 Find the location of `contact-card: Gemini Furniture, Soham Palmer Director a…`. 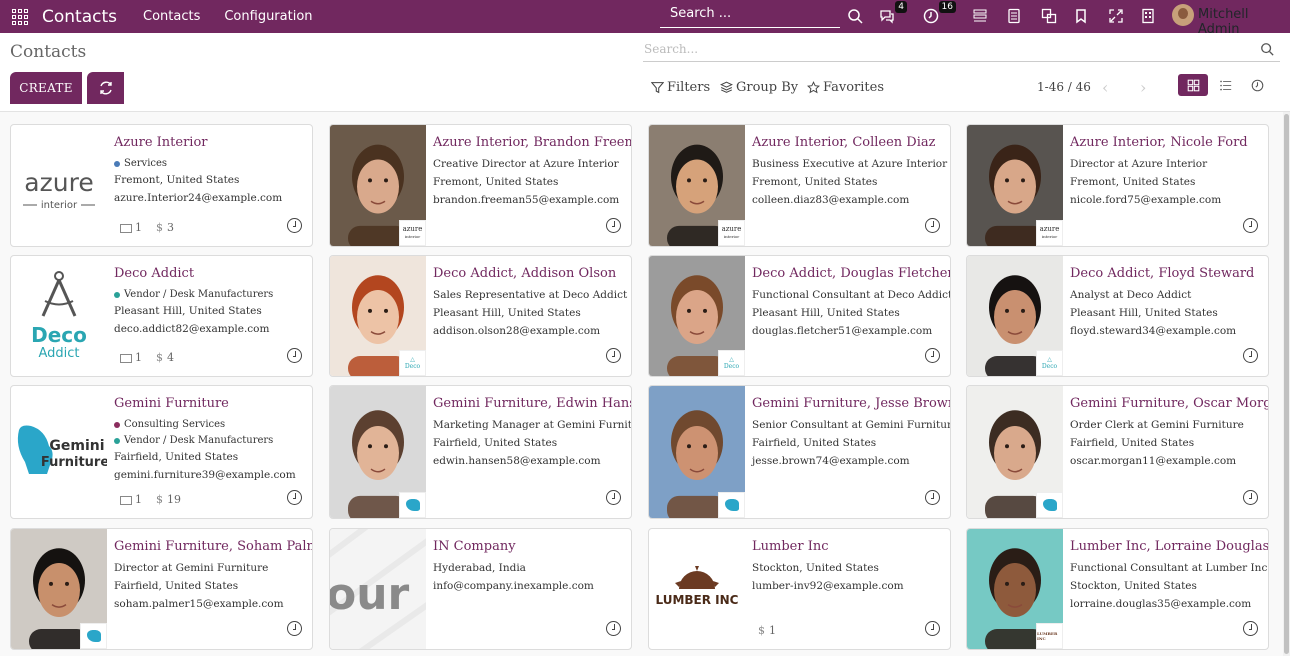

contact-card: Gemini Furniture, Soham Palmer Director a… is located at coordinates (161, 589).